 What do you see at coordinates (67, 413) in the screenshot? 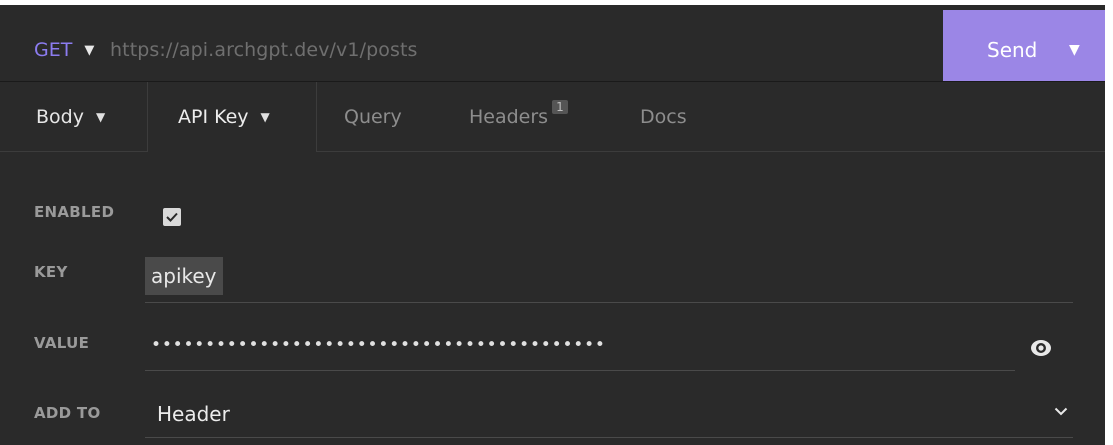
I see `add-to-label: ADD TO` at bounding box center [67, 413].